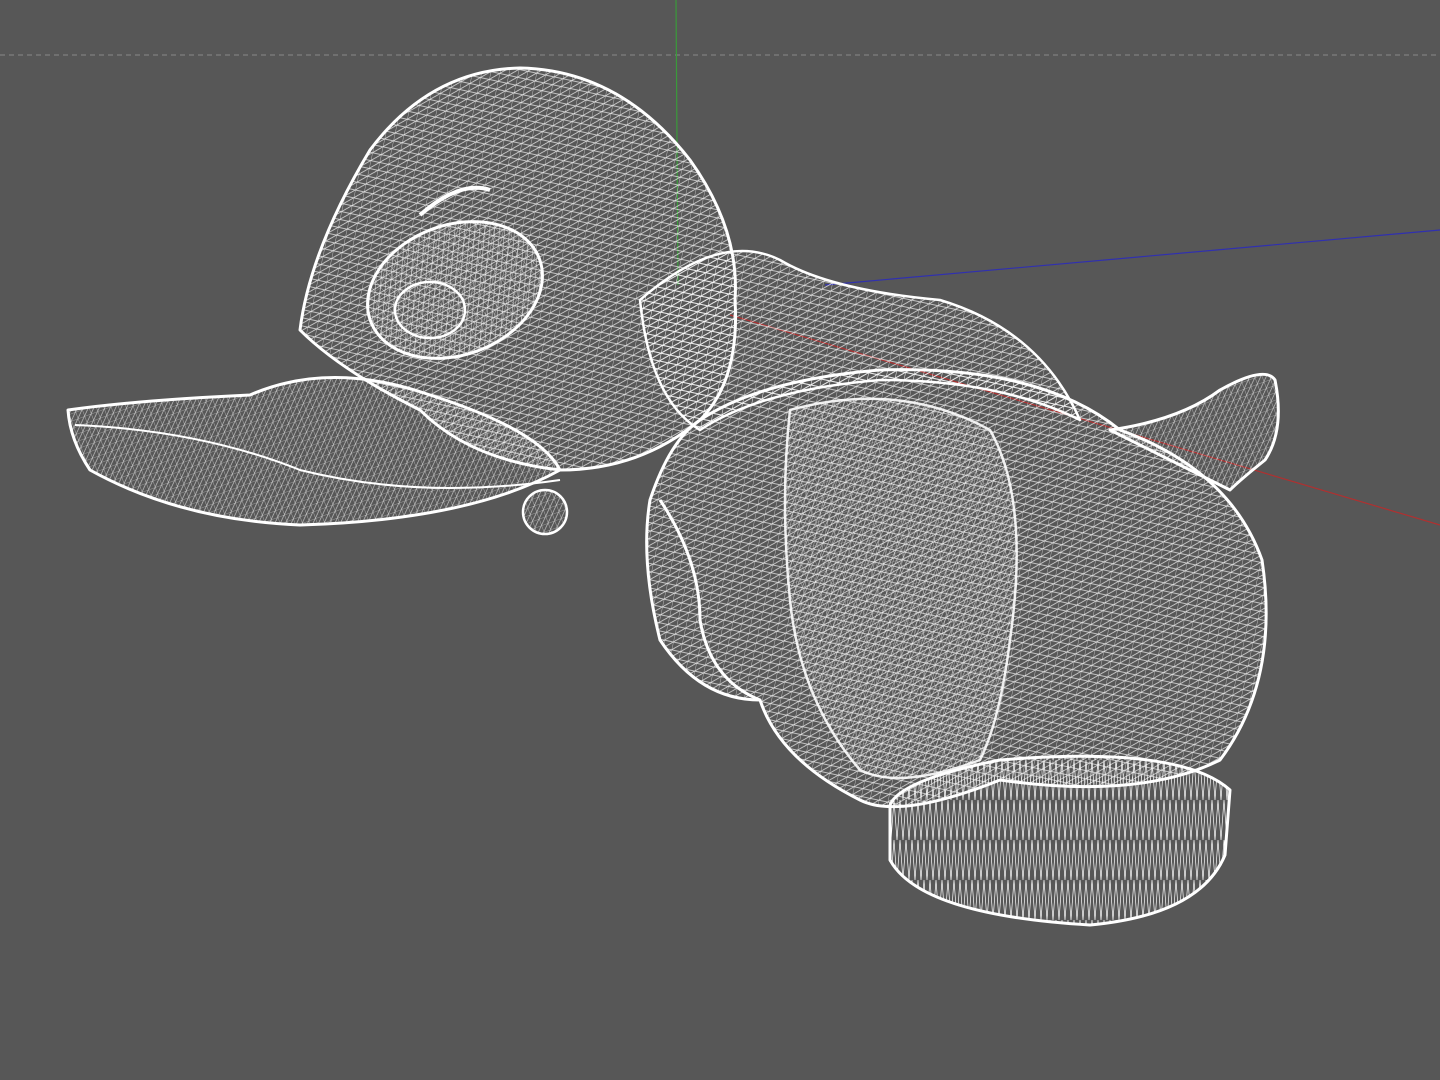  Describe the element at coordinates (1132, 257) in the screenshot. I see `z-axis-line` at that location.